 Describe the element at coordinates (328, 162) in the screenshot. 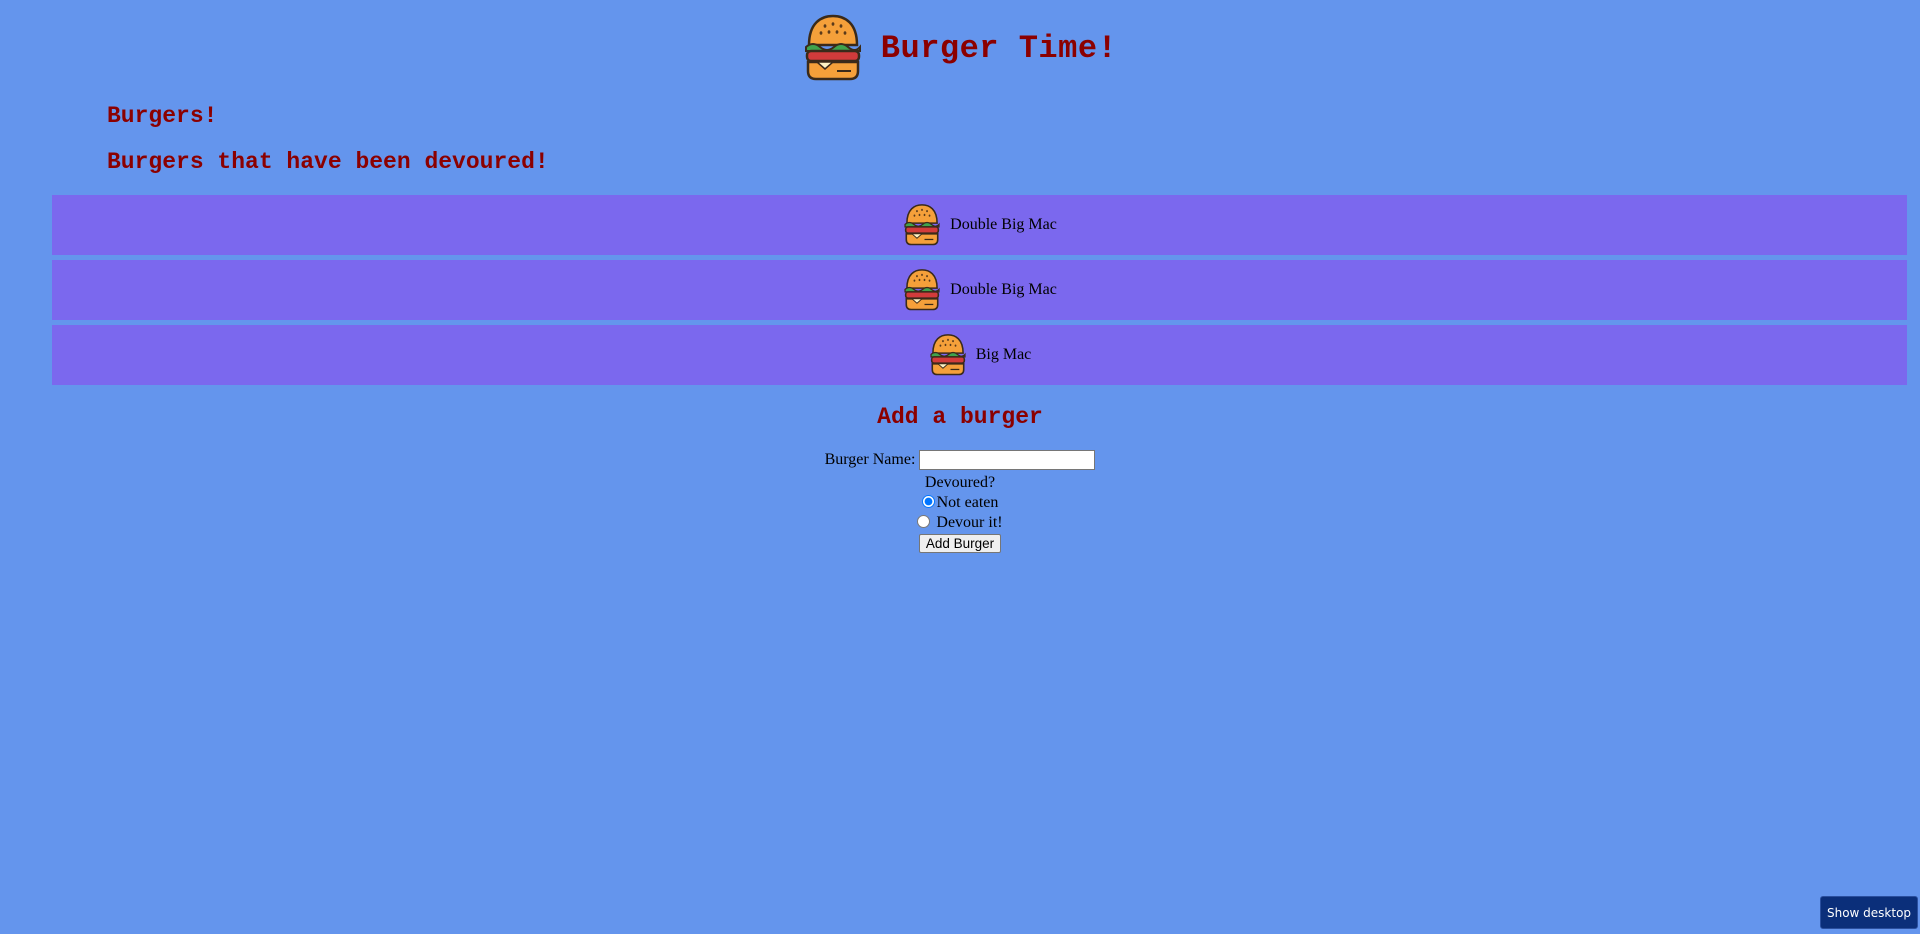

I see `devoured-heading: Burgers that have been devoured!` at that location.